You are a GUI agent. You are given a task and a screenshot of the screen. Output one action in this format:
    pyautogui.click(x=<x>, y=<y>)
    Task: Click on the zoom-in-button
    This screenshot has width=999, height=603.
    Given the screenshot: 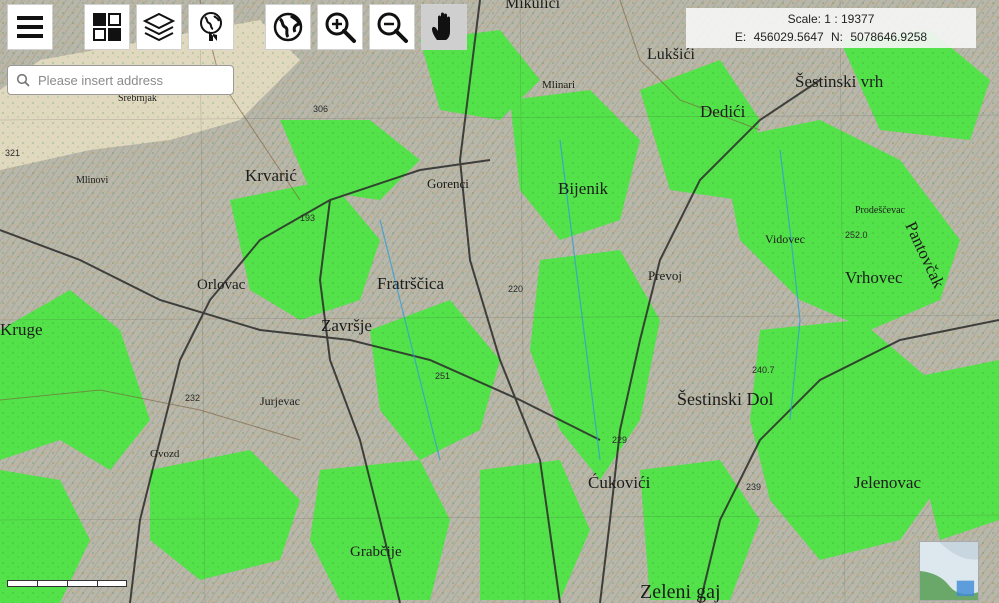 What is the action you would take?
    pyautogui.click(x=340, y=27)
    